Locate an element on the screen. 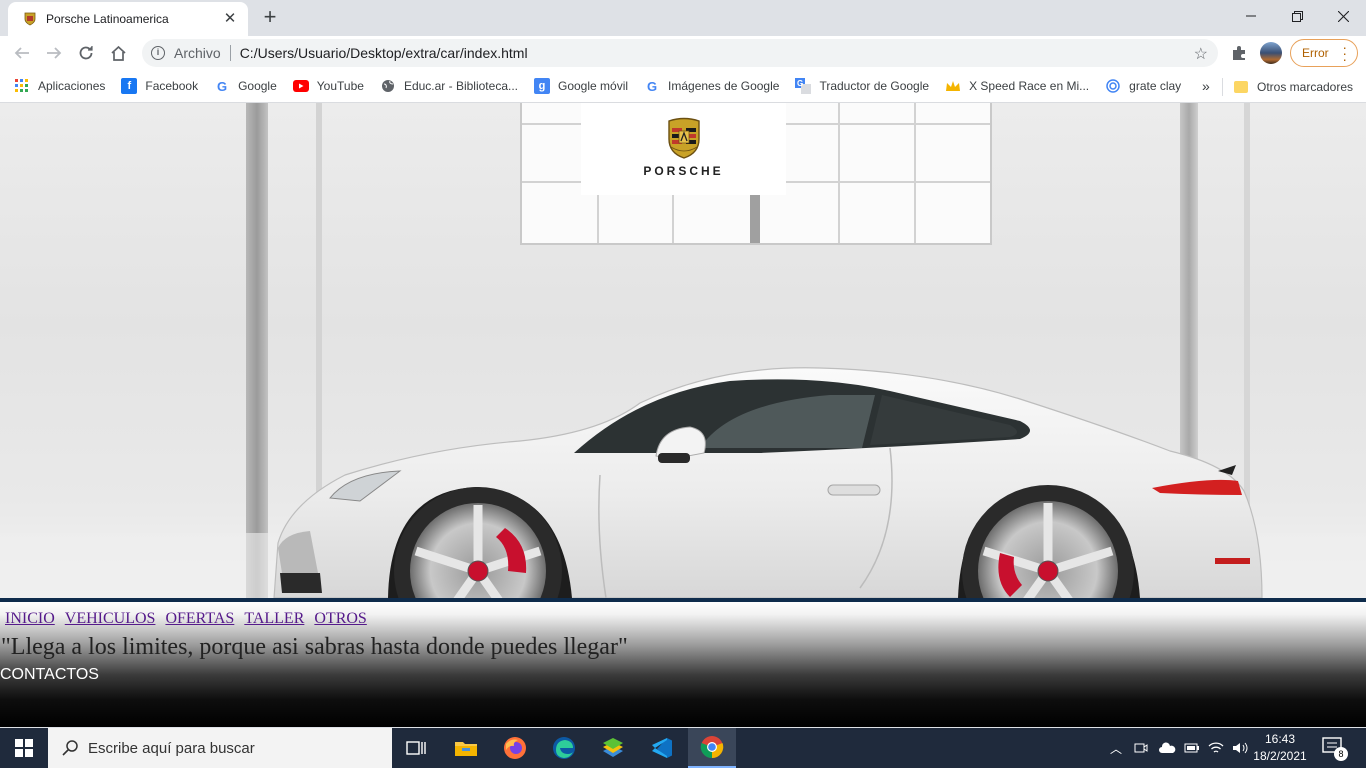 The image size is (1366, 768). profile-avatar is located at coordinates (1271, 53).